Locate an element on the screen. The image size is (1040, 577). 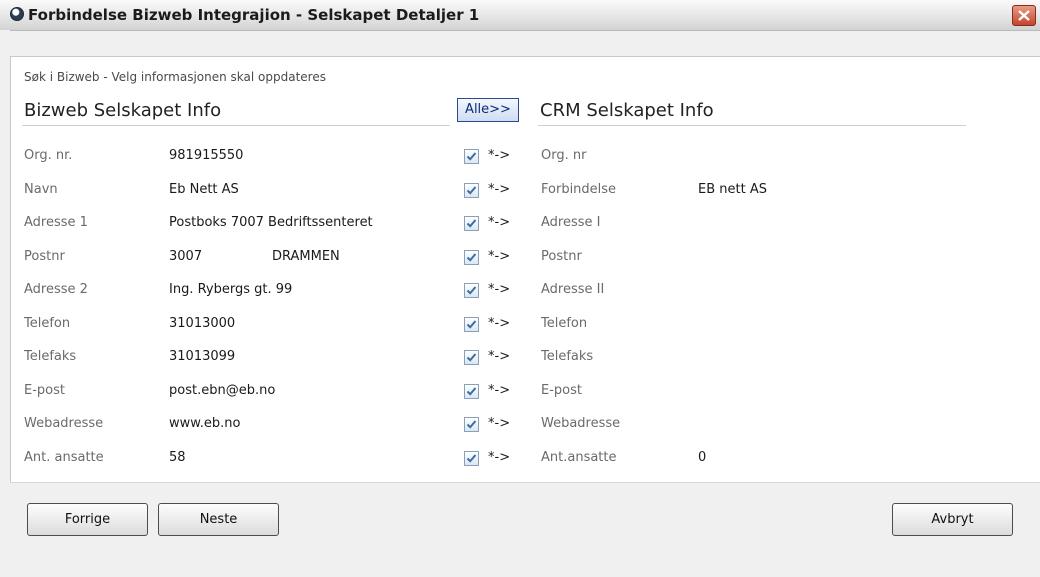
next-button: Neste is located at coordinates (218, 519).